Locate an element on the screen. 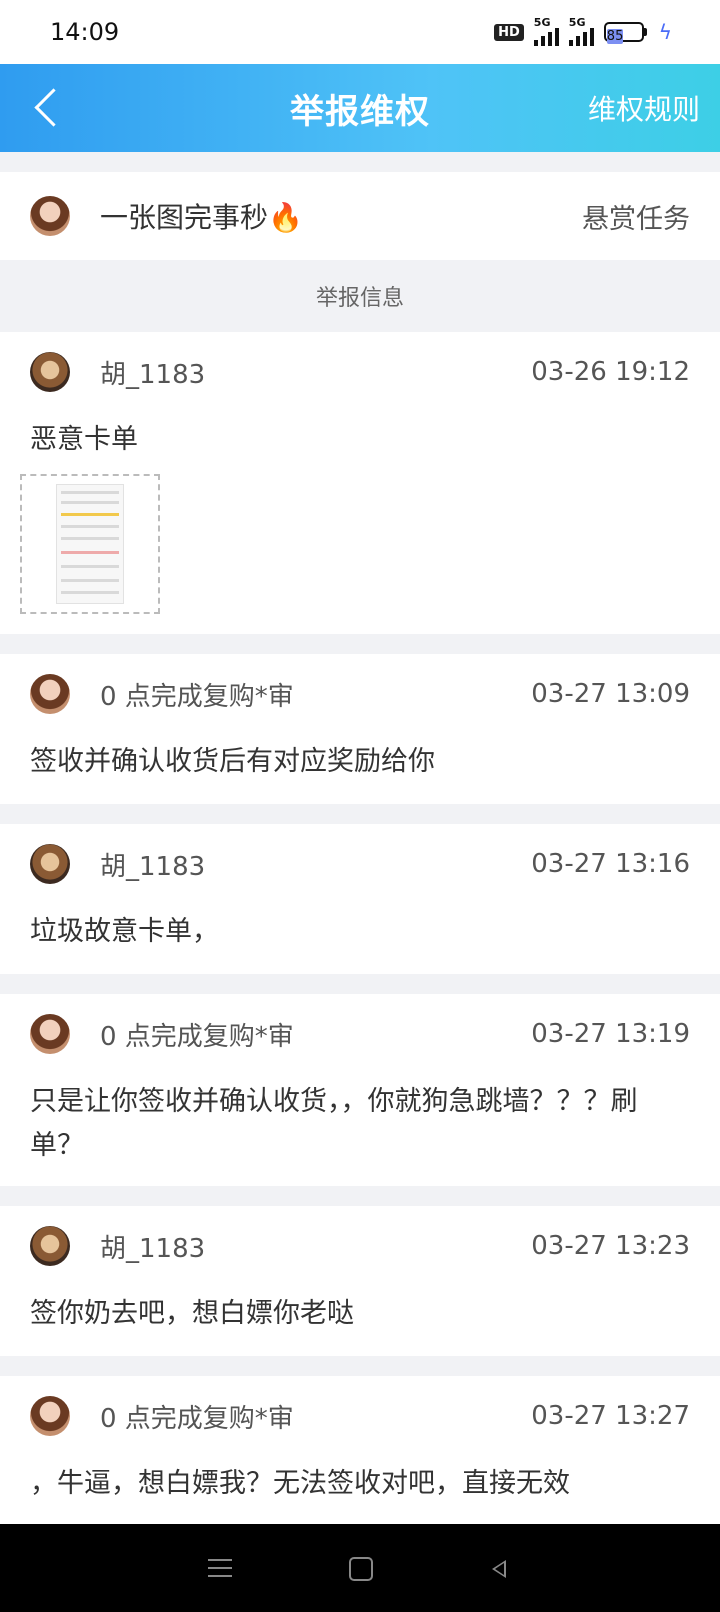 This screenshot has height=1612, width=720. message-time: 03-27 13:16 is located at coordinates (610, 864).